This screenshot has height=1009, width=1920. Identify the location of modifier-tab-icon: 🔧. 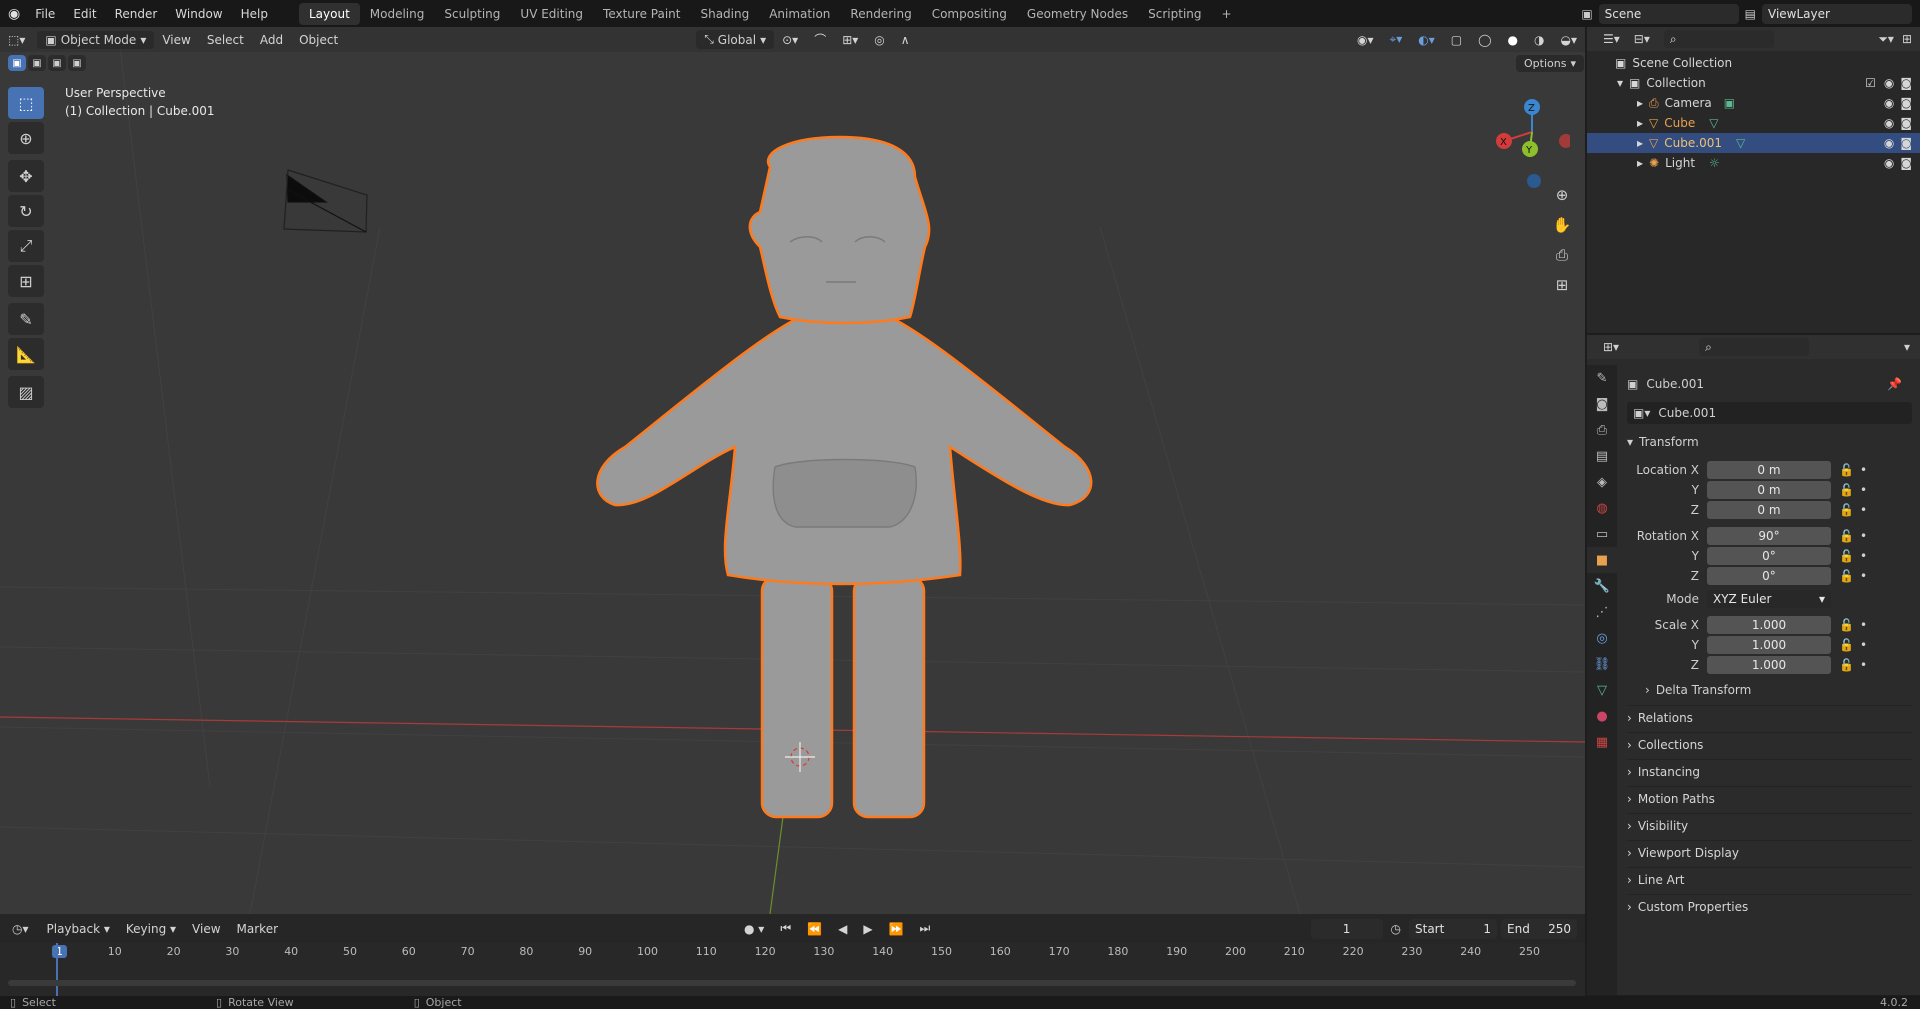
(1602, 586).